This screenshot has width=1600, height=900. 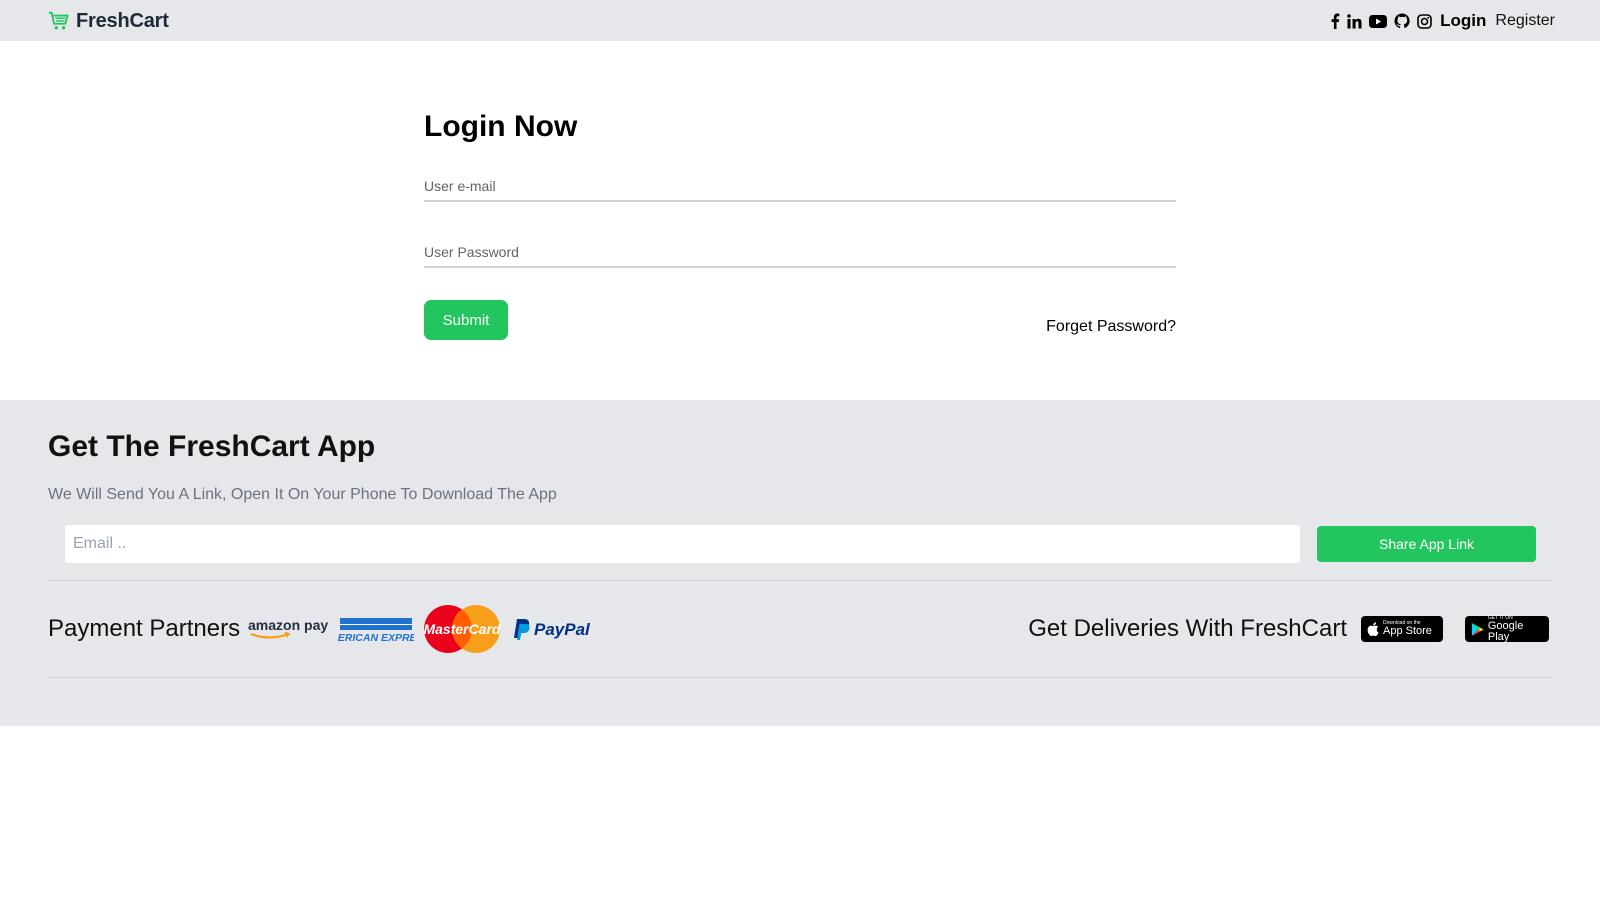 I want to click on brand-logo: FreshCart, so click(x=108, y=21).